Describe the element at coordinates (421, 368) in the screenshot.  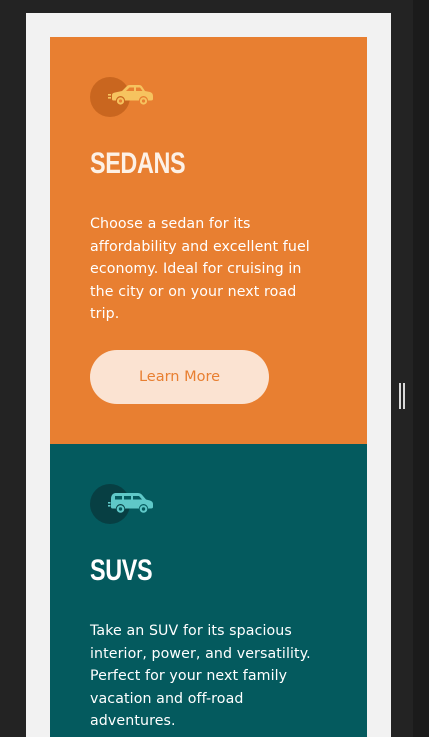
I see `window-edge` at that location.